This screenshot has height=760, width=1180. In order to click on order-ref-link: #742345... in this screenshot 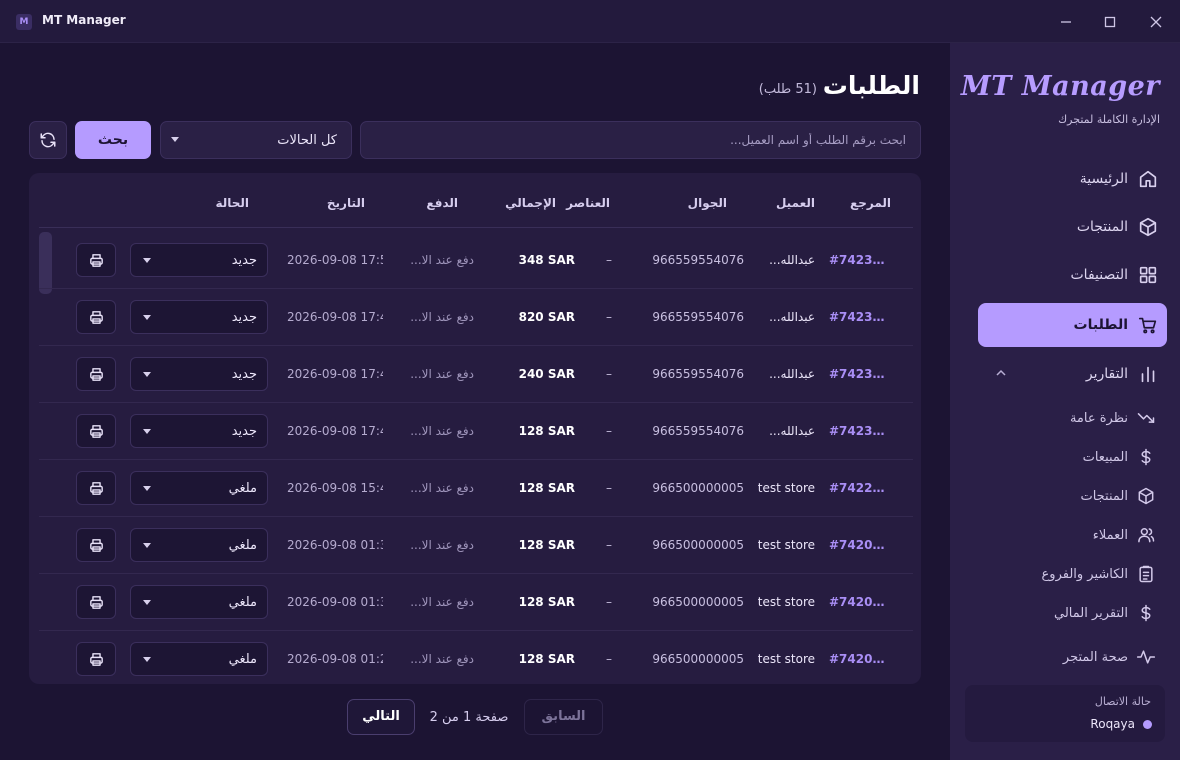, I will do `click(860, 260)`.